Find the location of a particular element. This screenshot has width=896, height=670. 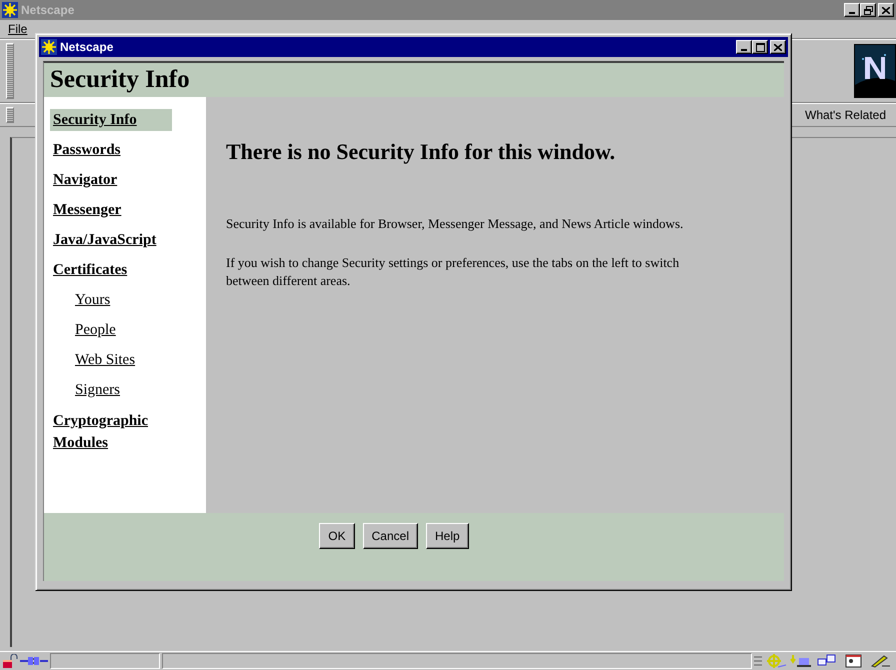

nav-link: Security Info is located at coordinates (111, 120).